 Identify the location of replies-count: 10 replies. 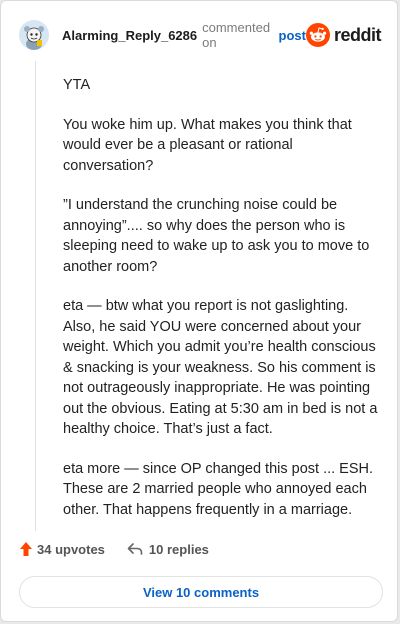
(178, 549).